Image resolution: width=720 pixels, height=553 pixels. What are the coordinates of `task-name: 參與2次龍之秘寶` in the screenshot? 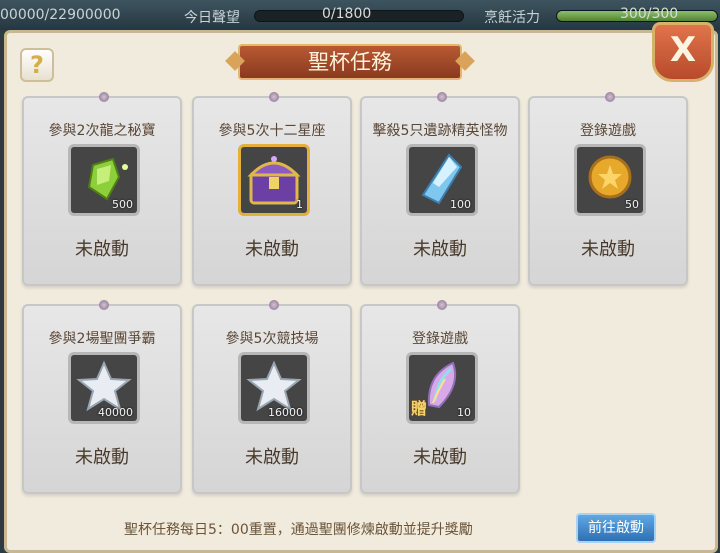 It's located at (102, 131).